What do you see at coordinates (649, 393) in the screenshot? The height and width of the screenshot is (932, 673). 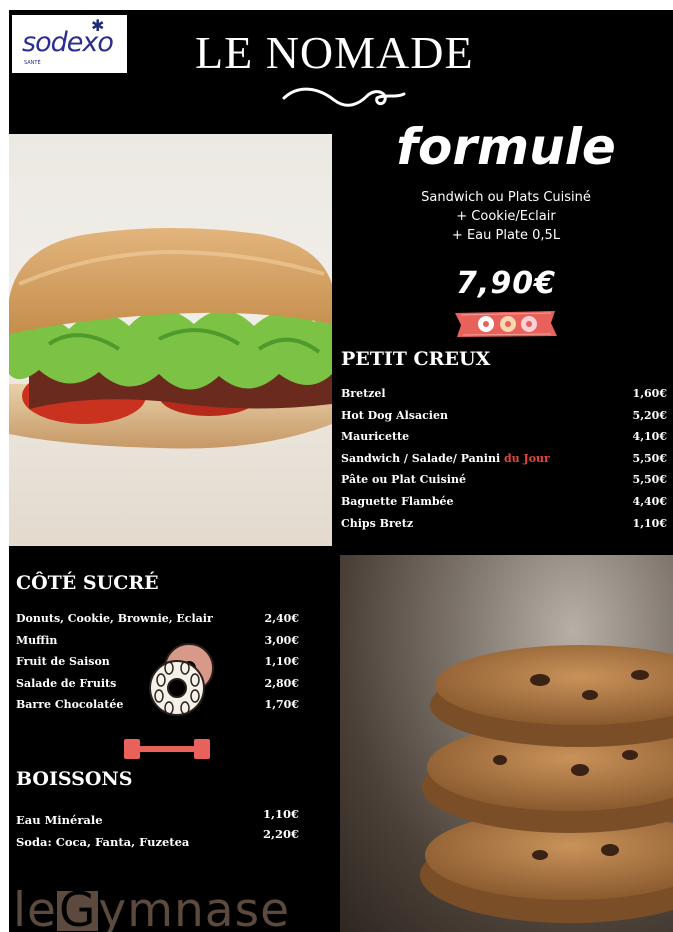 I see `item-price: 1,60€` at bounding box center [649, 393].